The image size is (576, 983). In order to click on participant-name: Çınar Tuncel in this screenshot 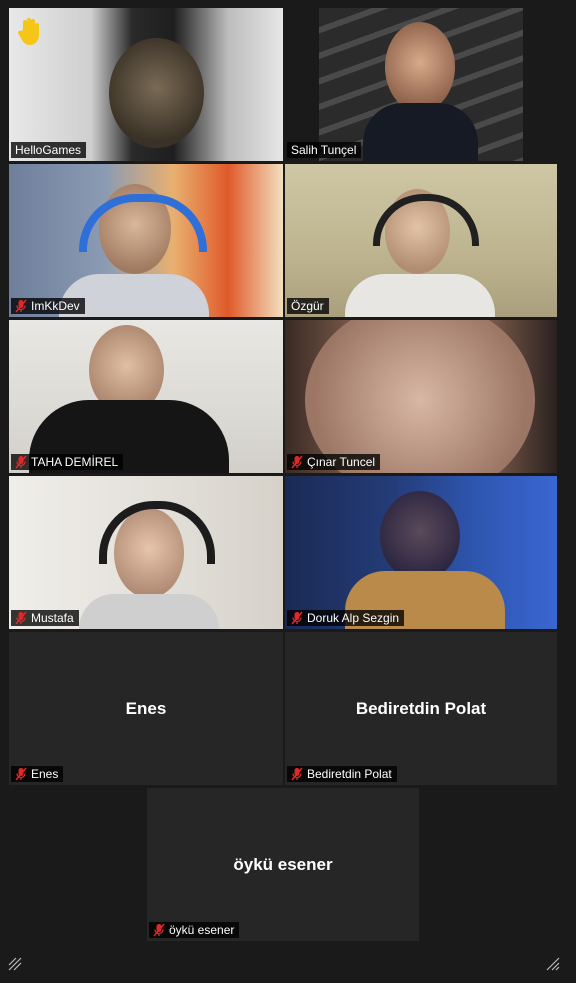, I will do `click(341, 462)`.